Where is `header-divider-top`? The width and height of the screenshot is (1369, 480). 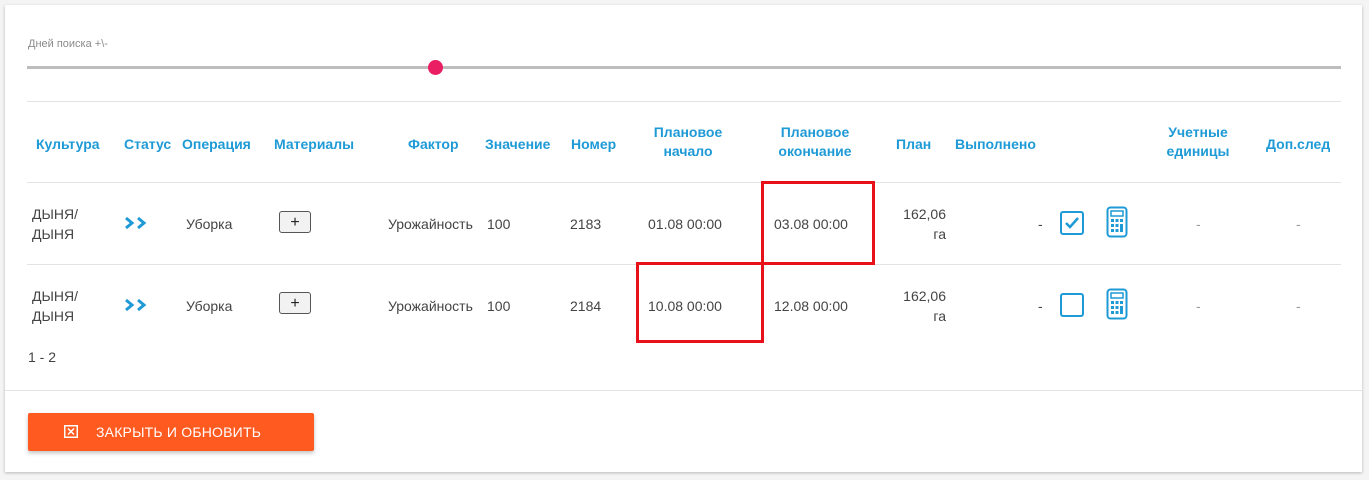
header-divider-top is located at coordinates (684, 101).